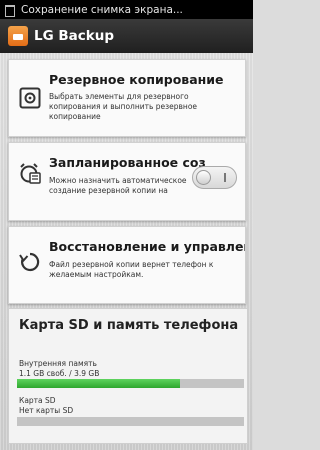 This screenshot has height=450, width=320. I want to click on internal-memory-bar-fill, so click(99, 383).